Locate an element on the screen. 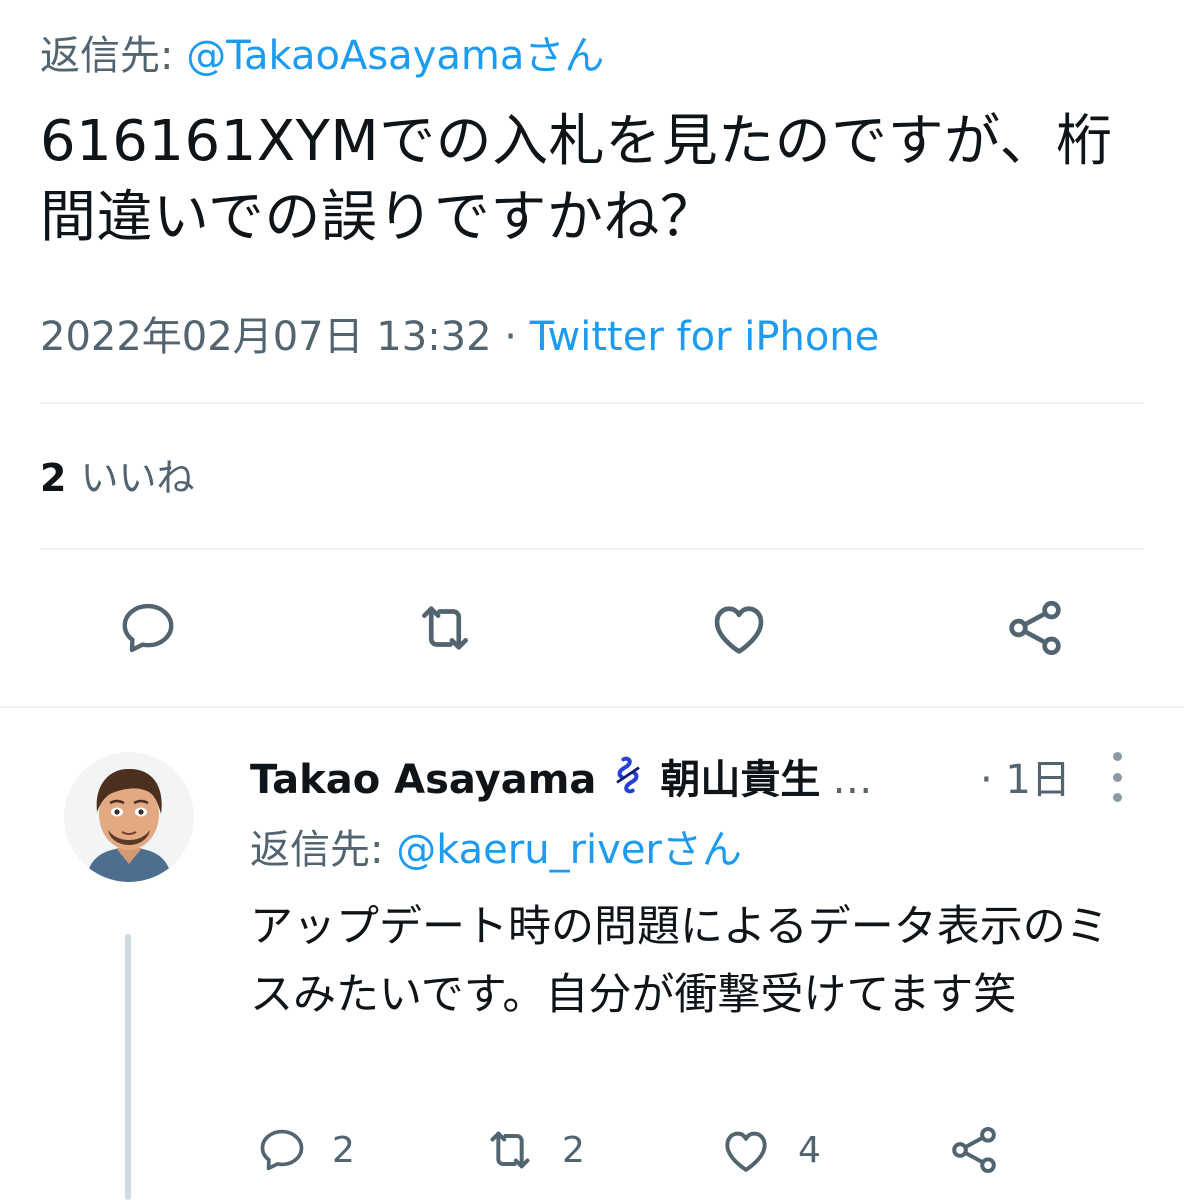  reply-to-line: 返信先: @kaeru_riverさん is located at coordinates (496, 850).